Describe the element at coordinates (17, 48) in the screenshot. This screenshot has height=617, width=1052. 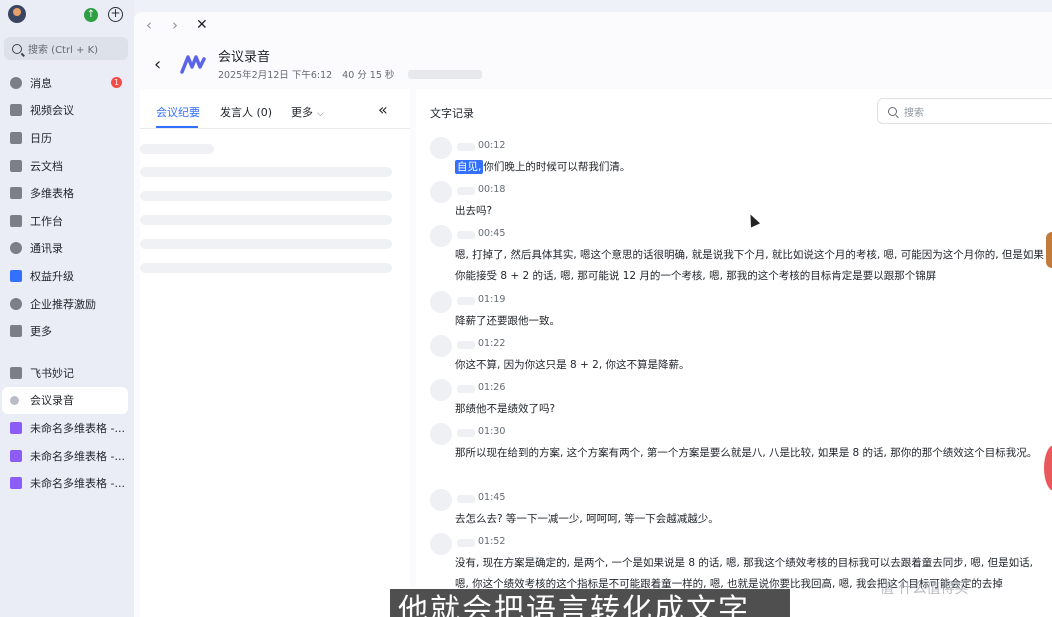
I see `search-icon` at that location.